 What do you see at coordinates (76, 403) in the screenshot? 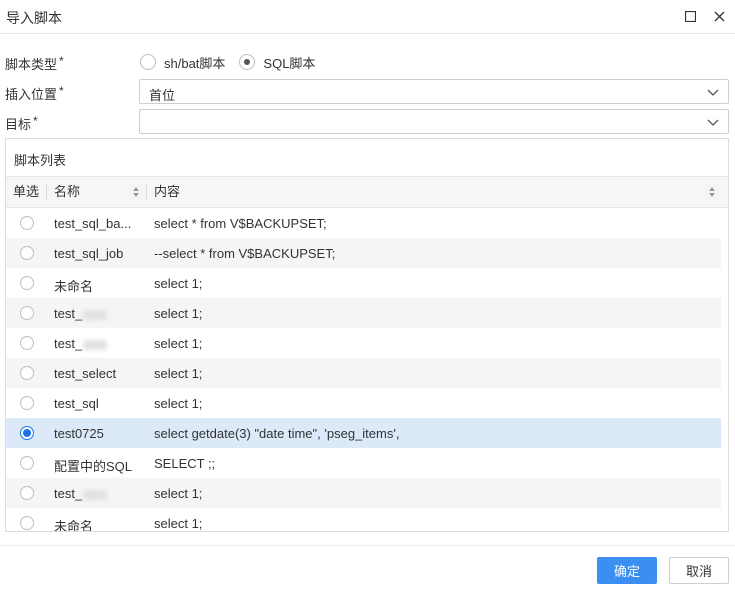
I see `script-name: test_sql` at bounding box center [76, 403].